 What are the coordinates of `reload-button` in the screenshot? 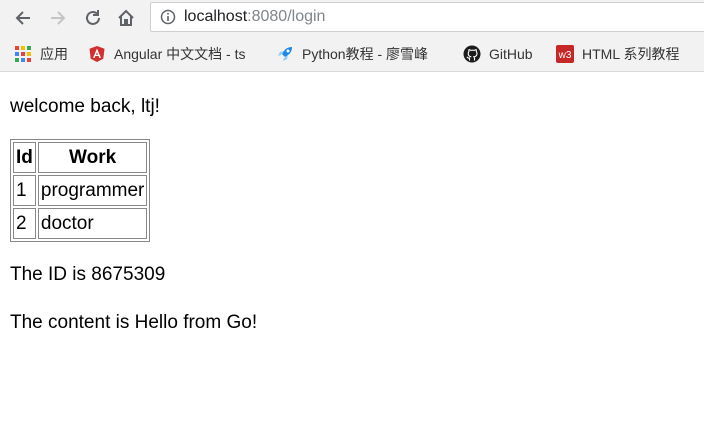 It's located at (93, 18).